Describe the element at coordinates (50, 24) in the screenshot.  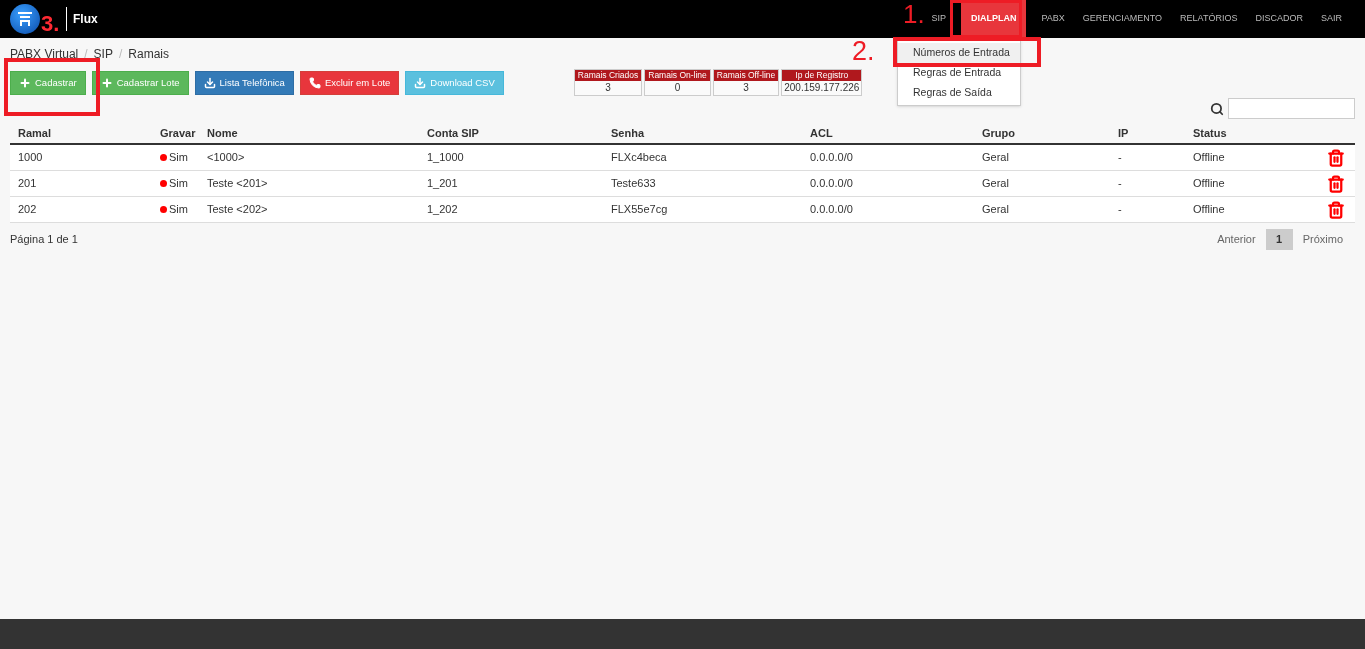
I see `step-number: 3.` at that location.